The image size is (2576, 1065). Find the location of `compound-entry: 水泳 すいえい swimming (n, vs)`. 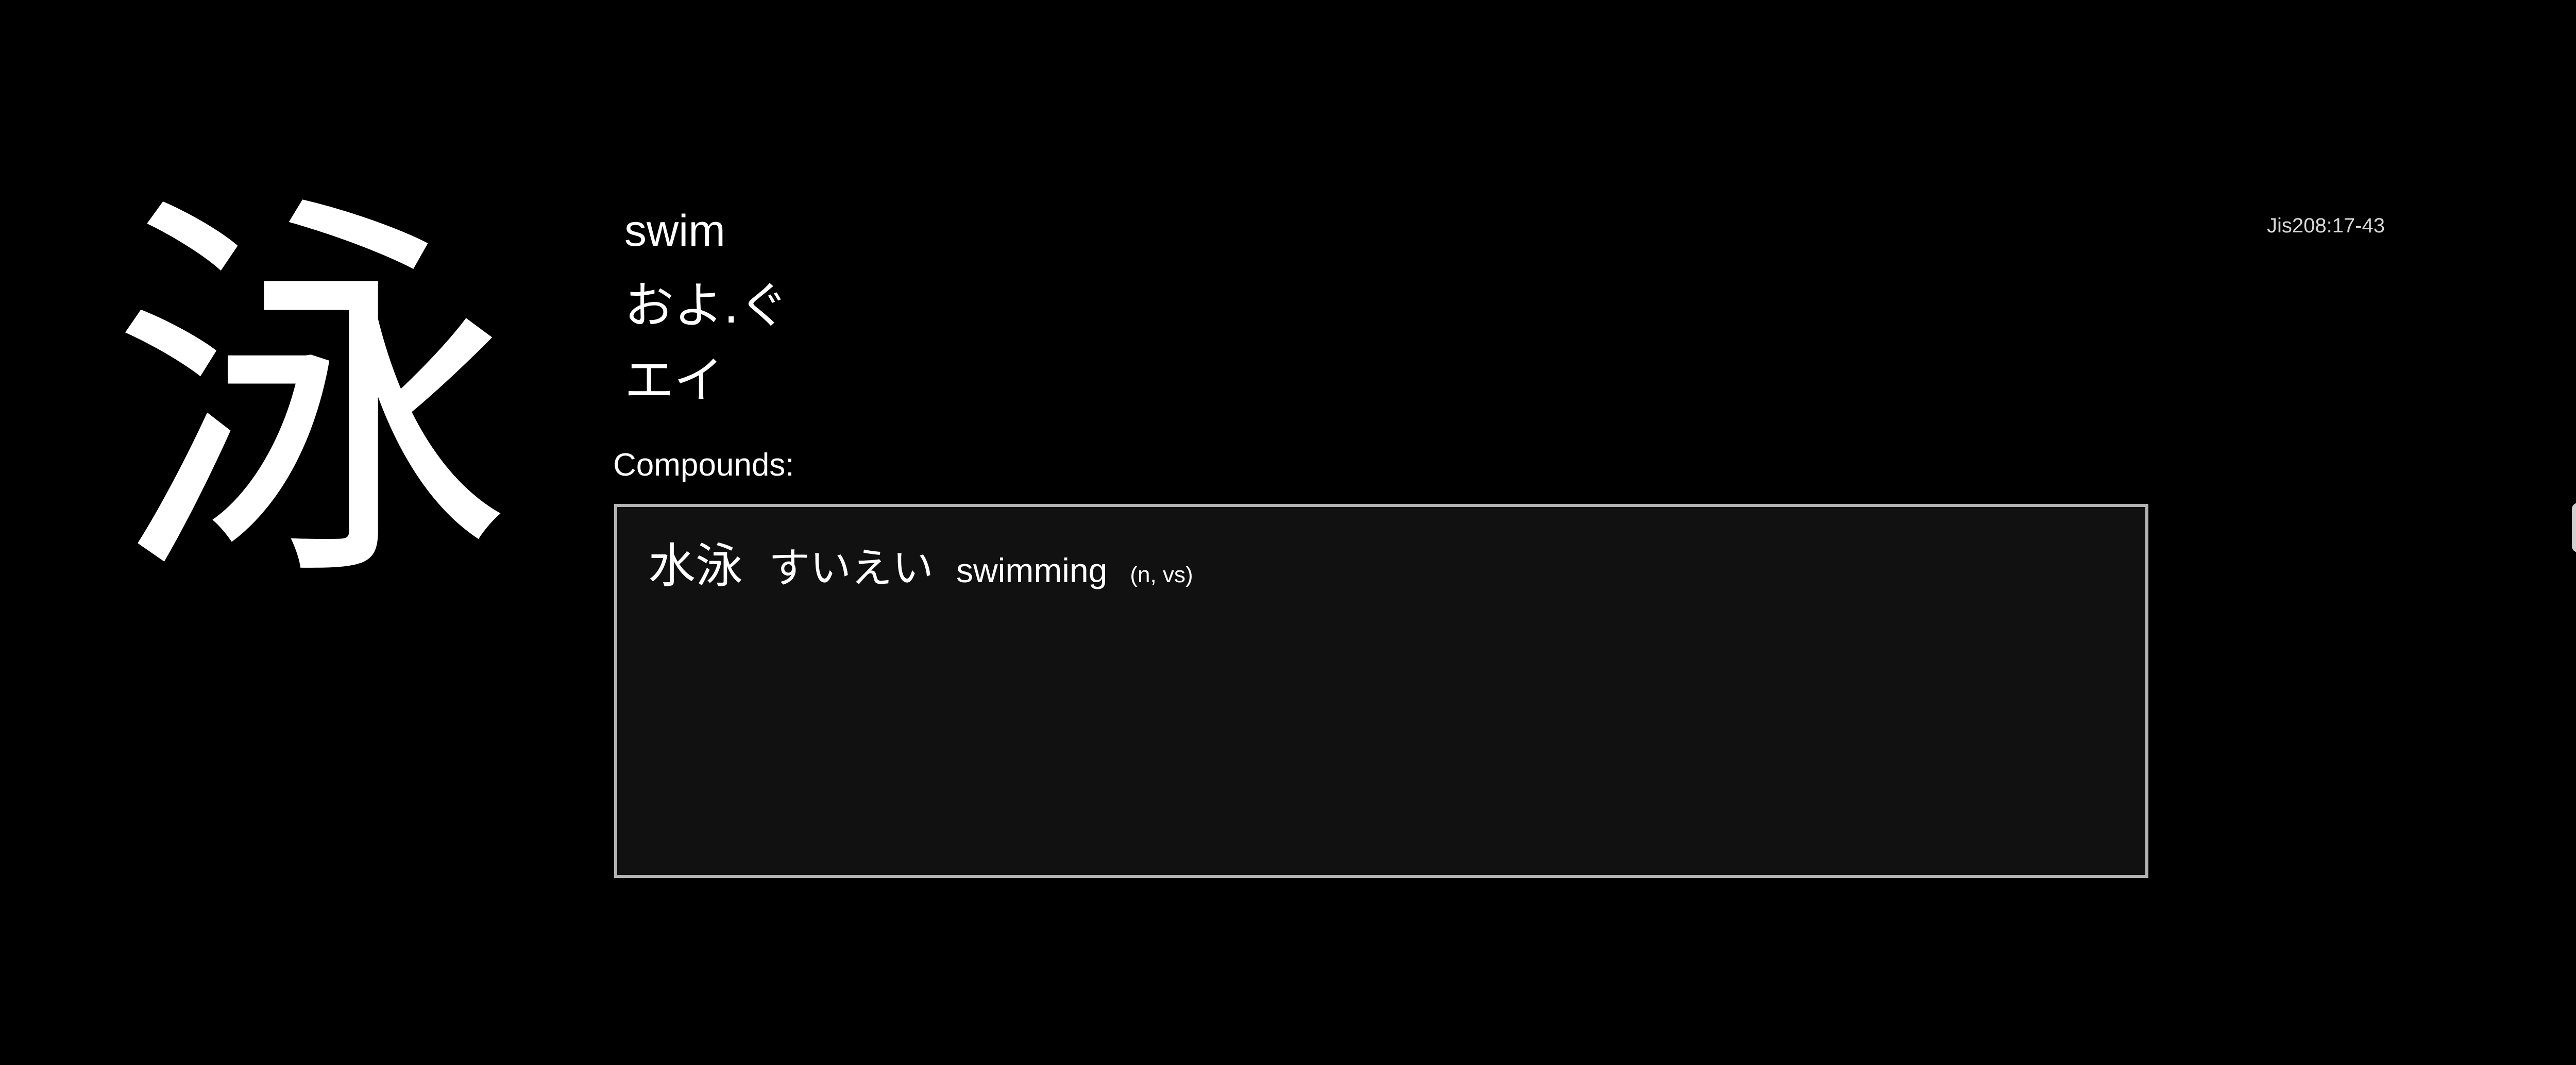

compound-entry: 水泳 すいえい swimming (n, vs) is located at coordinates (920, 562).